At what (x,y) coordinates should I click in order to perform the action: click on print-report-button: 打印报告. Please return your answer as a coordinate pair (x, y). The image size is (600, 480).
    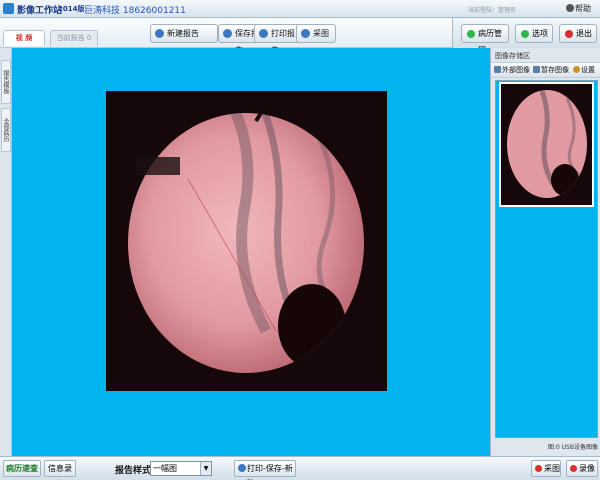
    Looking at the image, I should click on (277, 39).